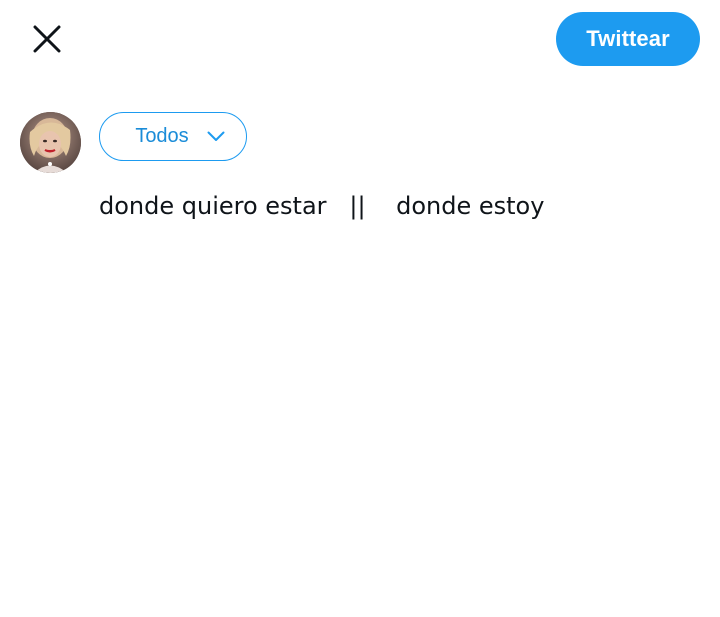 The width and height of the screenshot is (720, 617). I want to click on close-icon, so click(47, 39).